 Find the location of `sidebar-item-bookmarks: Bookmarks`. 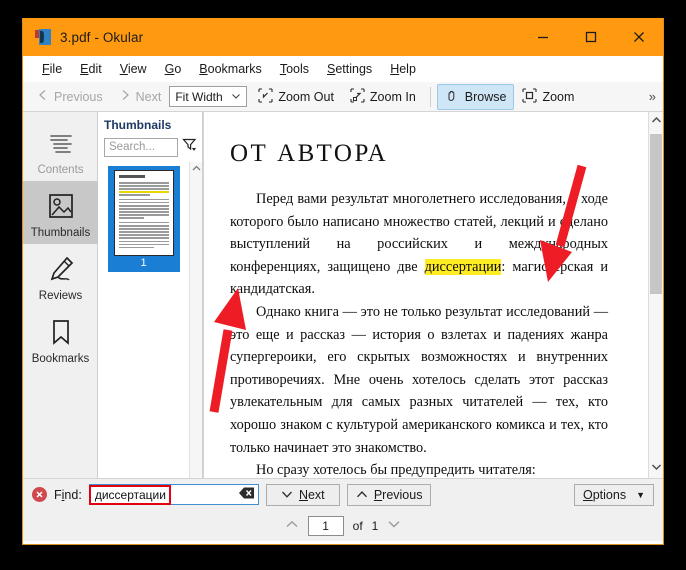

sidebar-item-bookmarks: Bookmarks is located at coordinates (60, 338).